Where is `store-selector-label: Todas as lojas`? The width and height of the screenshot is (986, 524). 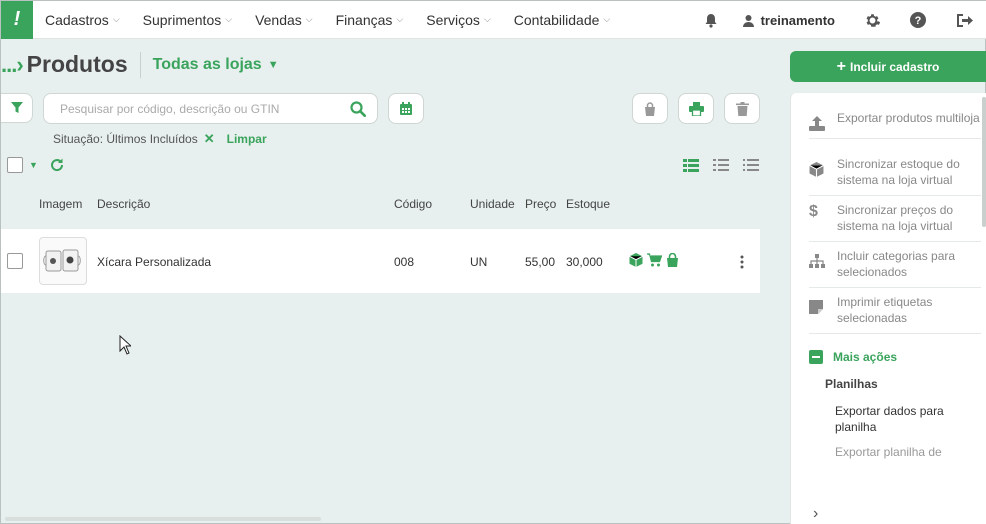 store-selector-label: Todas as lojas is located at coordinates (207, 64).